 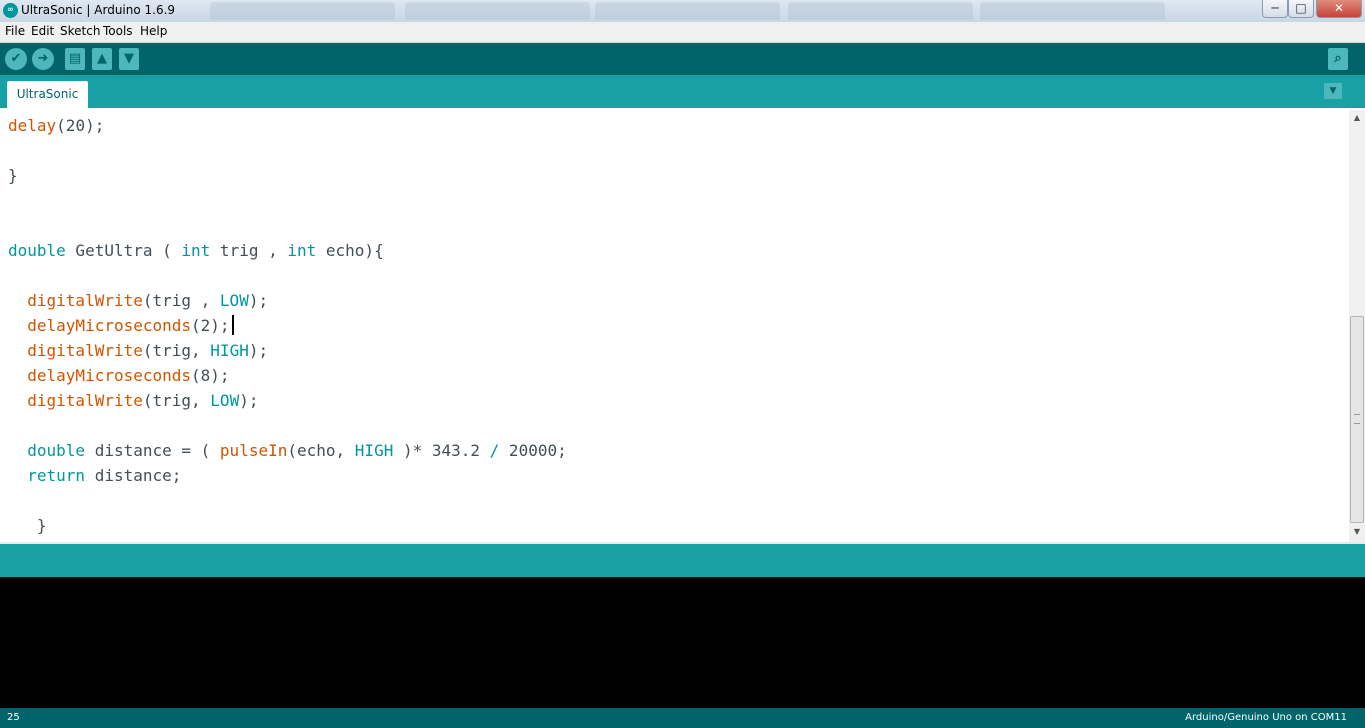 What do you see at coordinates (98, 10) in the screenshot?
I see `window-title: UltraSonic | Arduino 1.6.9` at bounding box center [98, 10].